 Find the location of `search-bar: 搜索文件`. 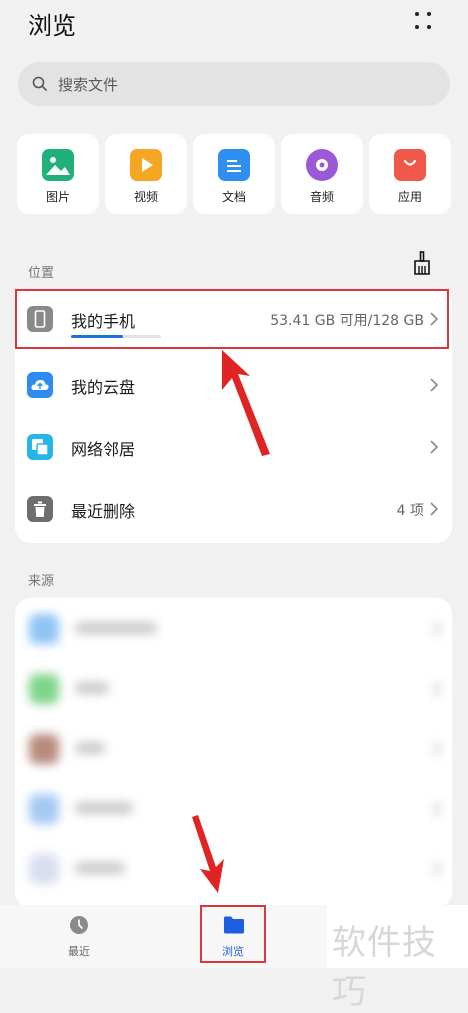

search-bar: 搜索文件 is located at coordinates (234, 84).